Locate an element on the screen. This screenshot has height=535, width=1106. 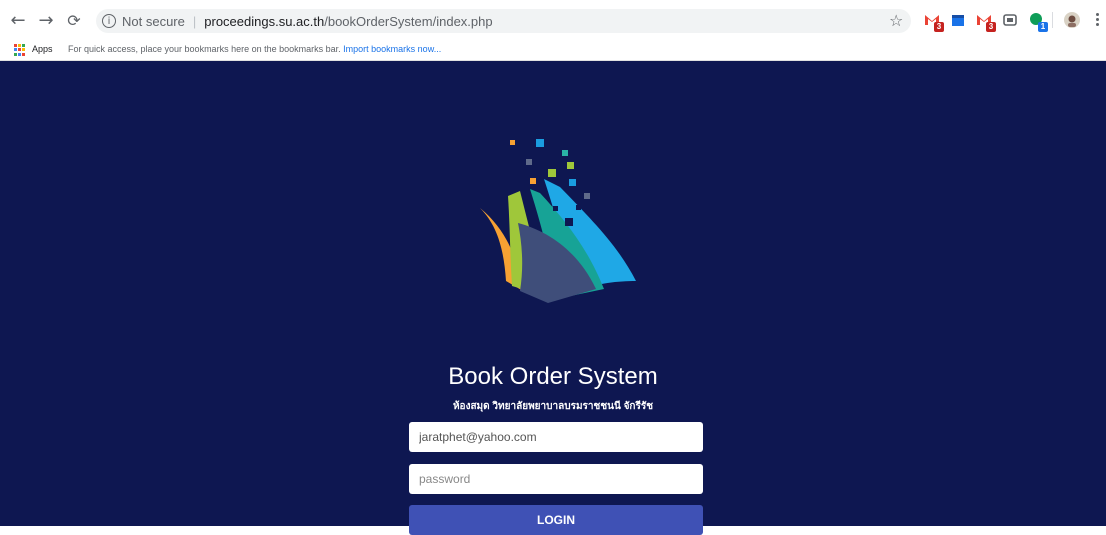
book-logo-icon is located at coordinates (553, 226).